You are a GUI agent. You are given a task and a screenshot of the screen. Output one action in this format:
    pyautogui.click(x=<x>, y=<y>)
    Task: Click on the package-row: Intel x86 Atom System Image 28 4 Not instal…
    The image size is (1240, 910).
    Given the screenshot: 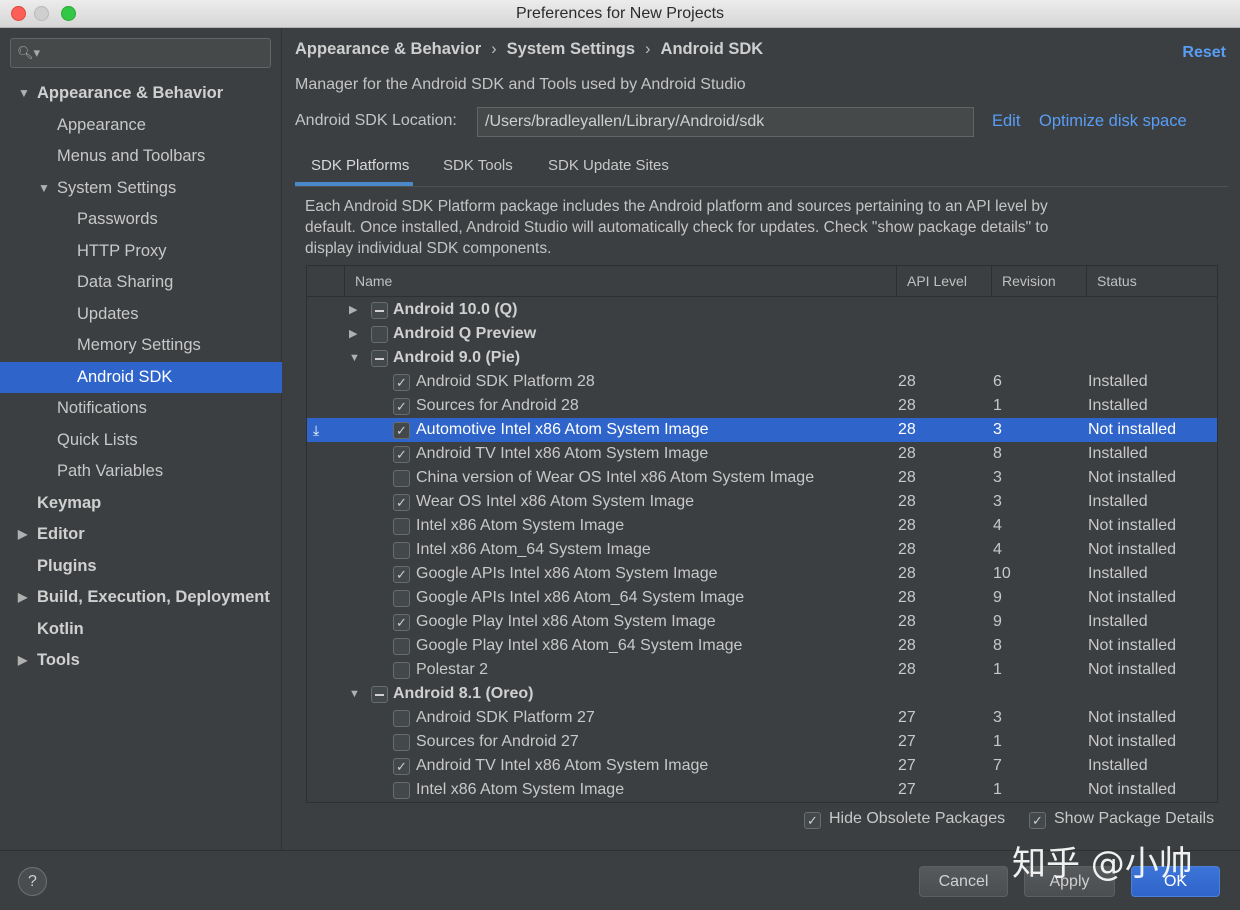 What is the action you would take?
    pyautogui.click(x=762, y=526)
    